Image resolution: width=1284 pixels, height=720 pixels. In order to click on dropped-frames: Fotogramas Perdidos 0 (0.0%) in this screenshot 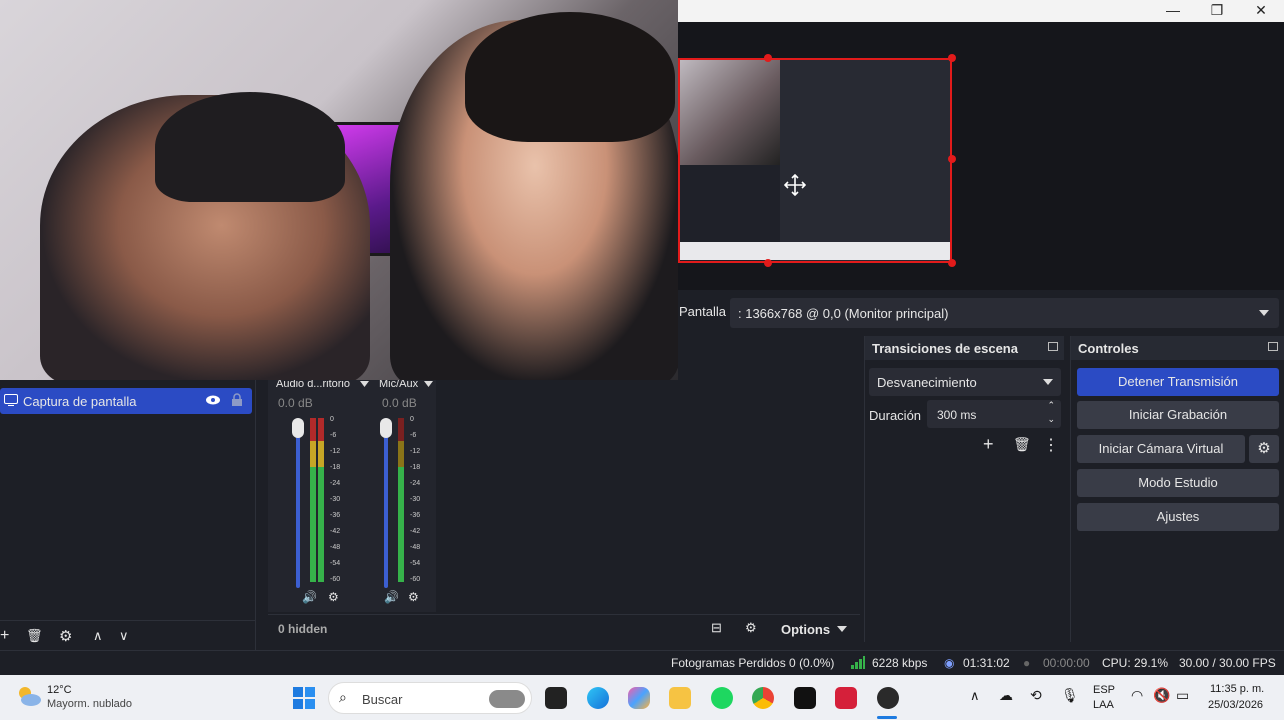, I will do `click(753, 663)`.